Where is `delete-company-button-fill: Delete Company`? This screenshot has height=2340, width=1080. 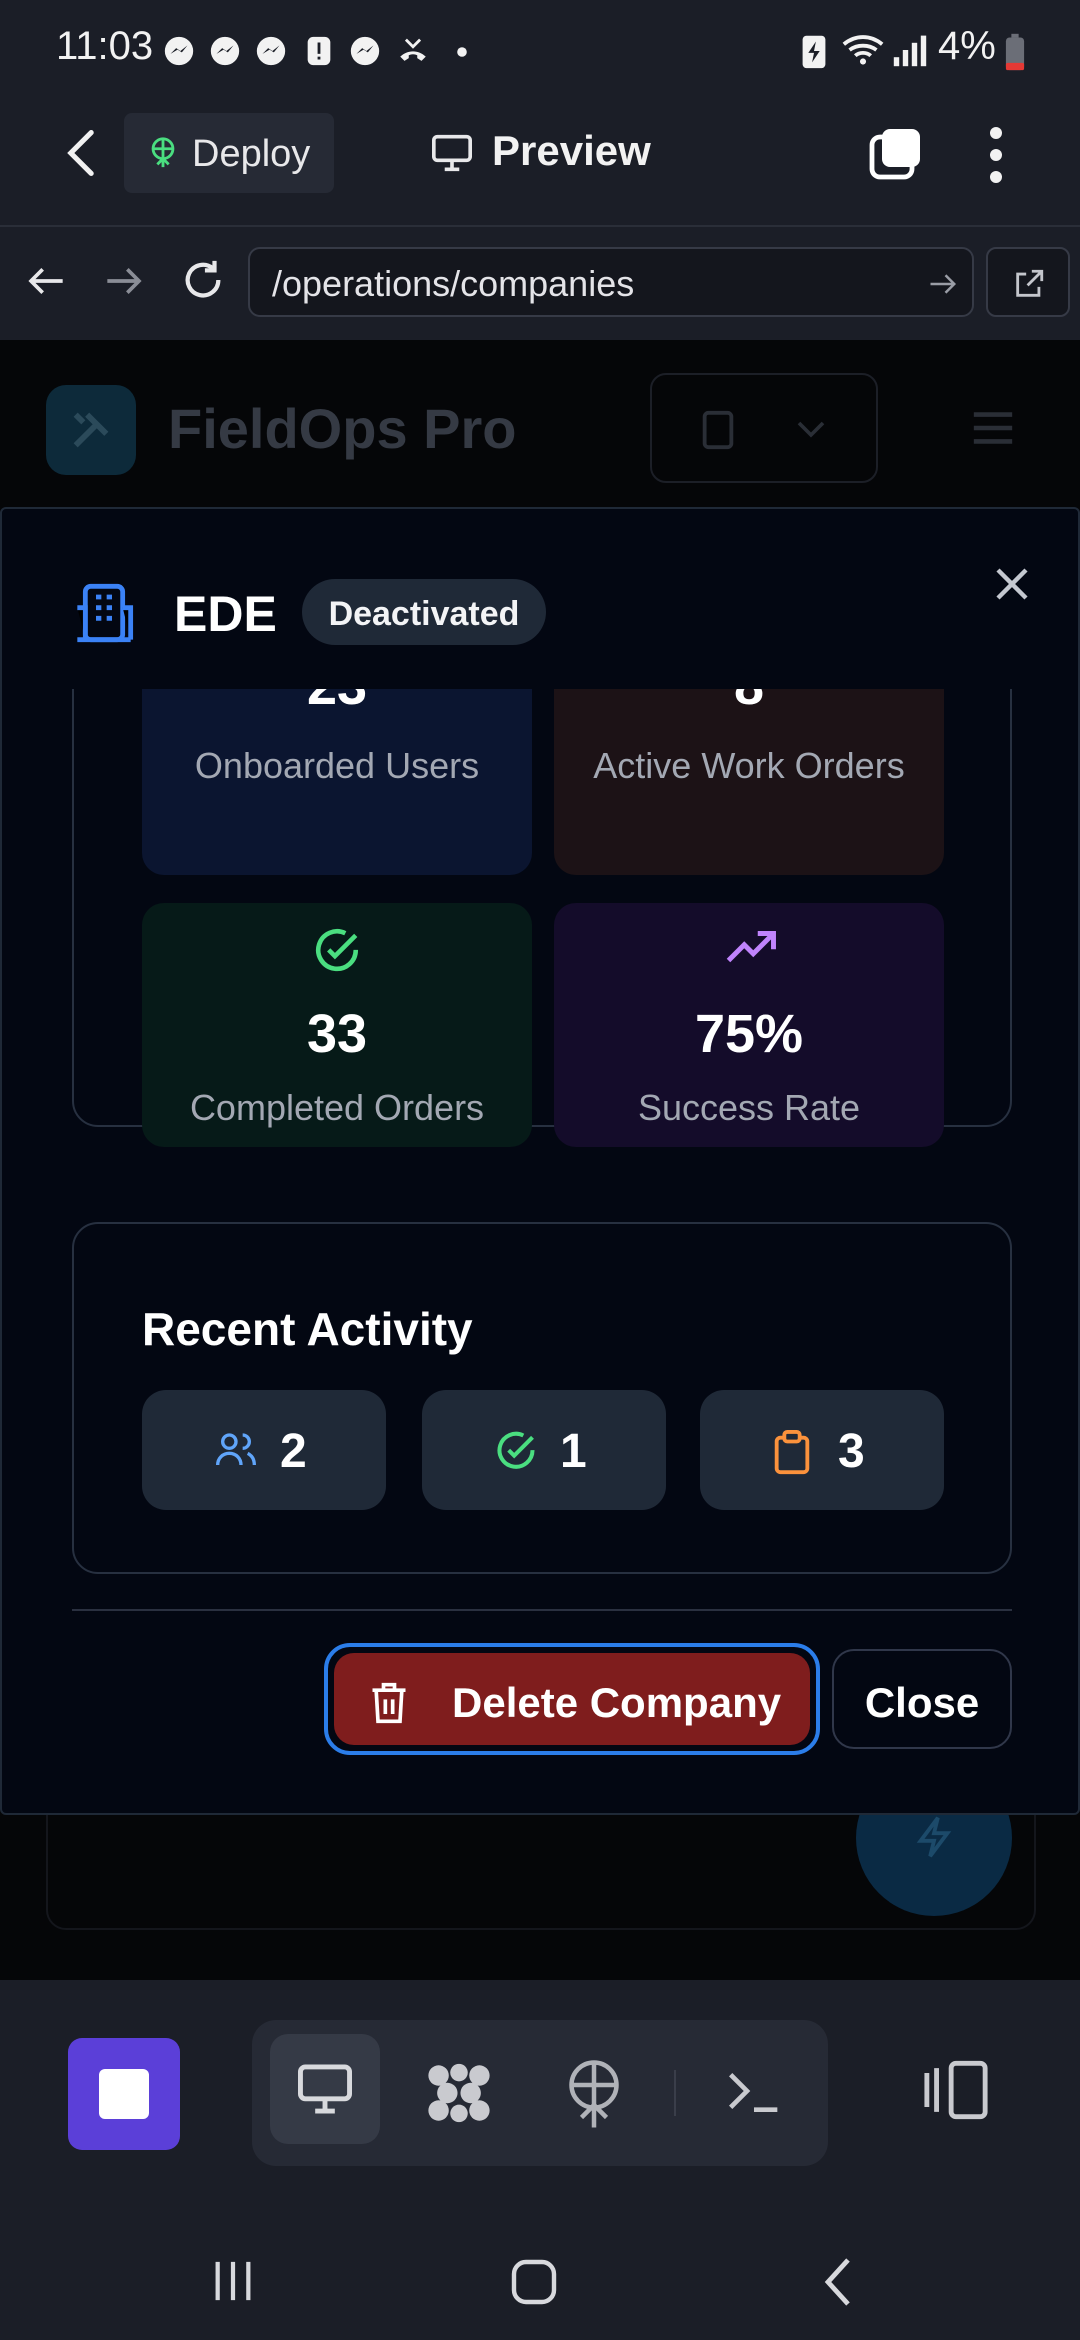 delete-company-button-fill: Delete Company is located at coordinates (572, 1699).